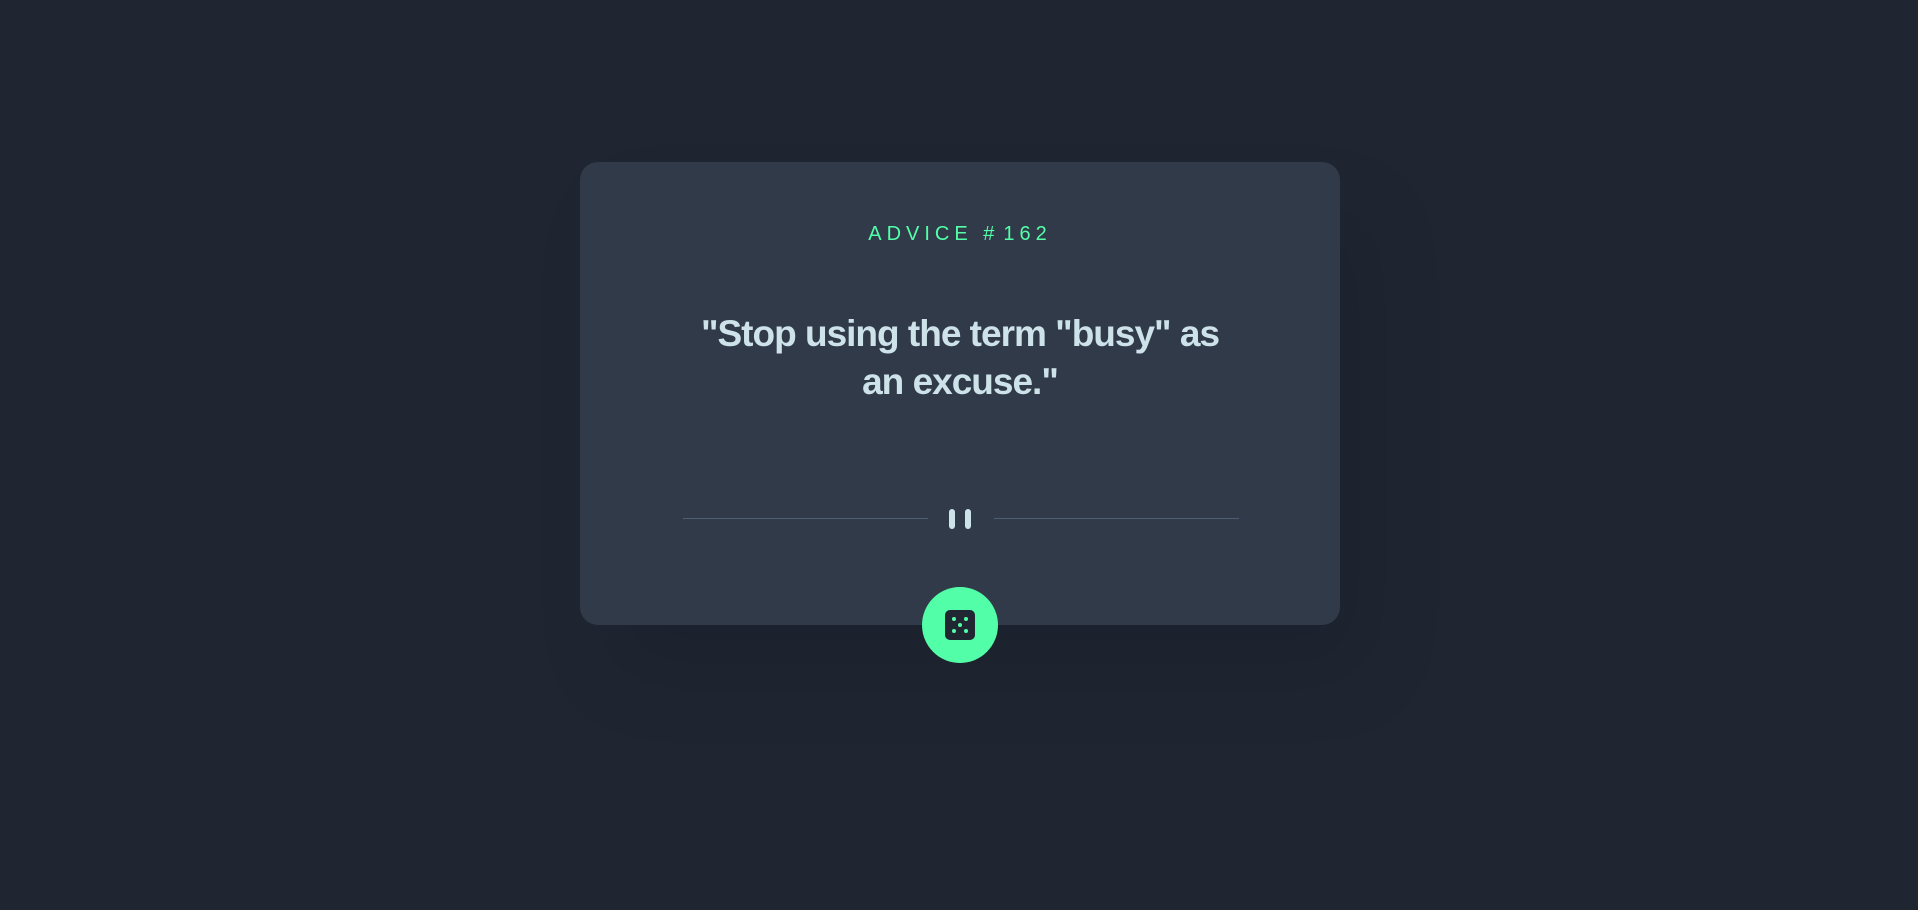 This screenshot has height=910, width=1918. I want to click on advice-number: 162, so click(1027, 234).